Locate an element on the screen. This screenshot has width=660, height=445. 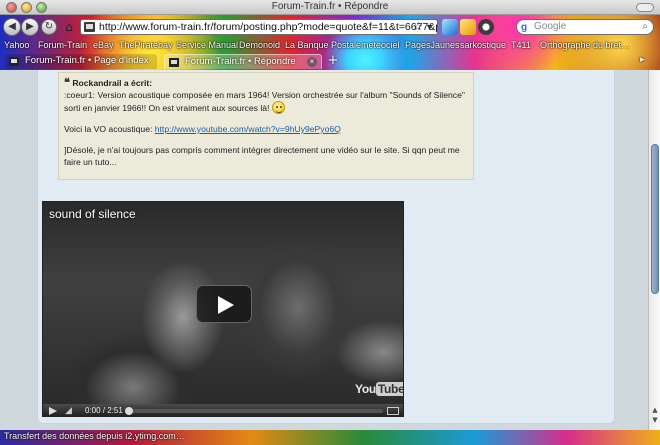
tab-page-index: Forum-Train.fr • Page d'index is located at coordinates (81, 61).